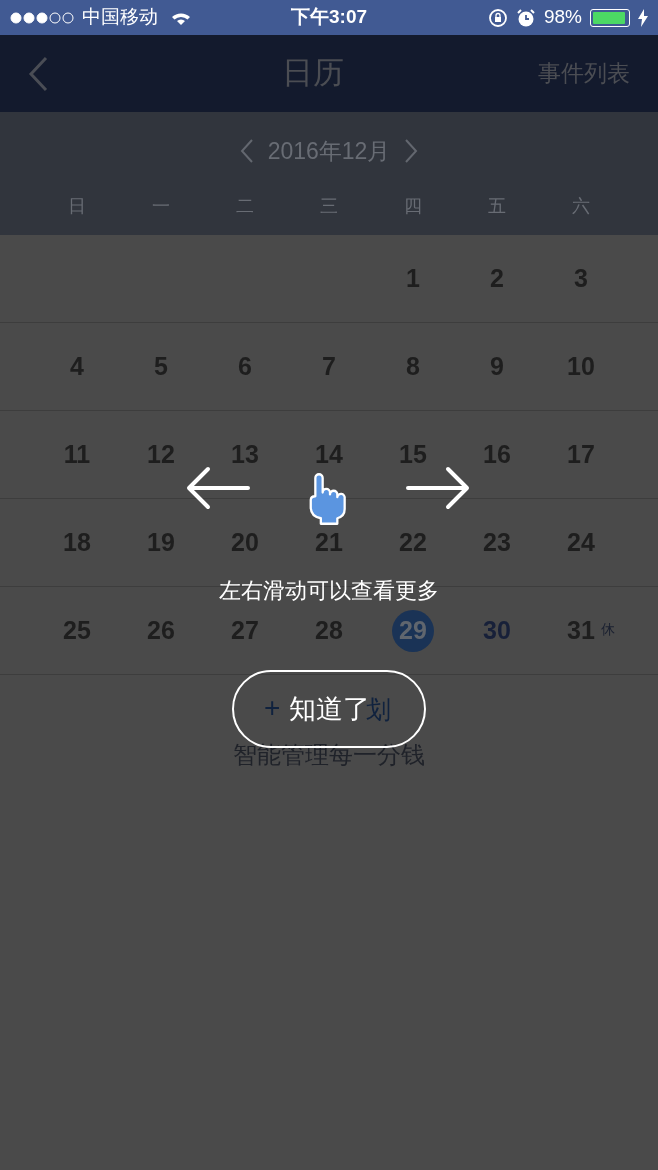  Describe the element at coordinates (584, 73) in the screenshot. I see `event-list-link: 事件列表` at that location.